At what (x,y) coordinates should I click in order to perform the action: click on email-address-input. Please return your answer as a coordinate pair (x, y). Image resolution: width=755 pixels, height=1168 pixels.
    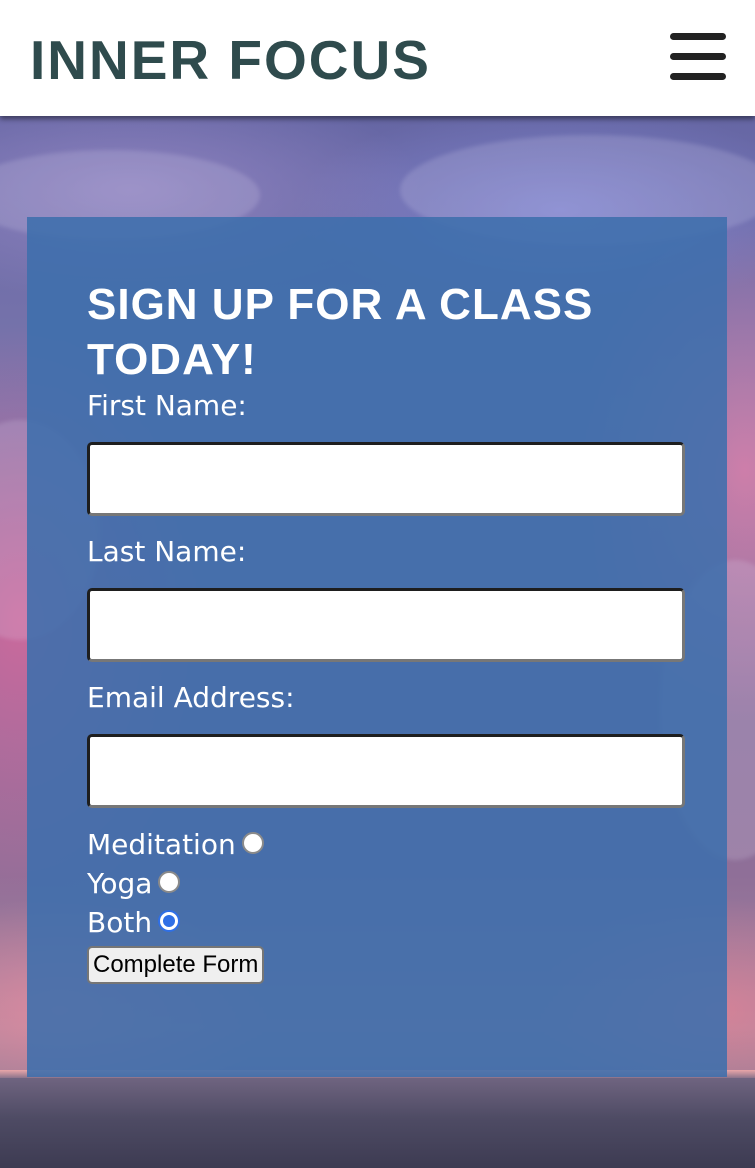
    Looking at the image, I should click on (386, 771).